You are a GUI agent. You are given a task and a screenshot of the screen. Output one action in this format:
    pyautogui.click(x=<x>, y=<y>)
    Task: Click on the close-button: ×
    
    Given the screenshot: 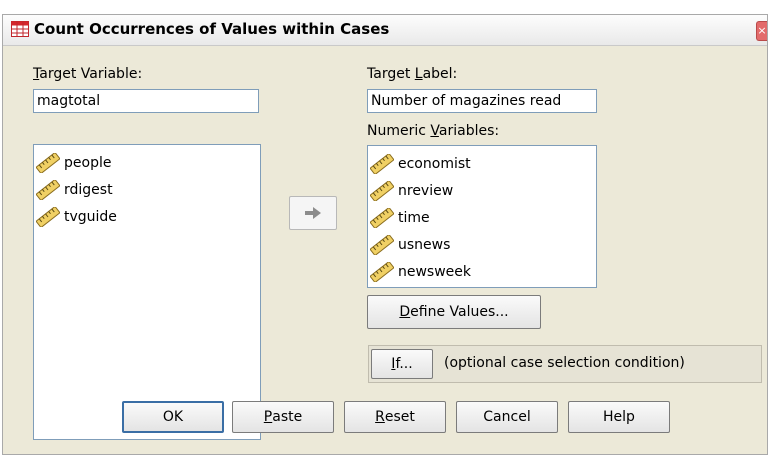 What is the action you would take?
    pyautogui.click(x=761, y=31)
    